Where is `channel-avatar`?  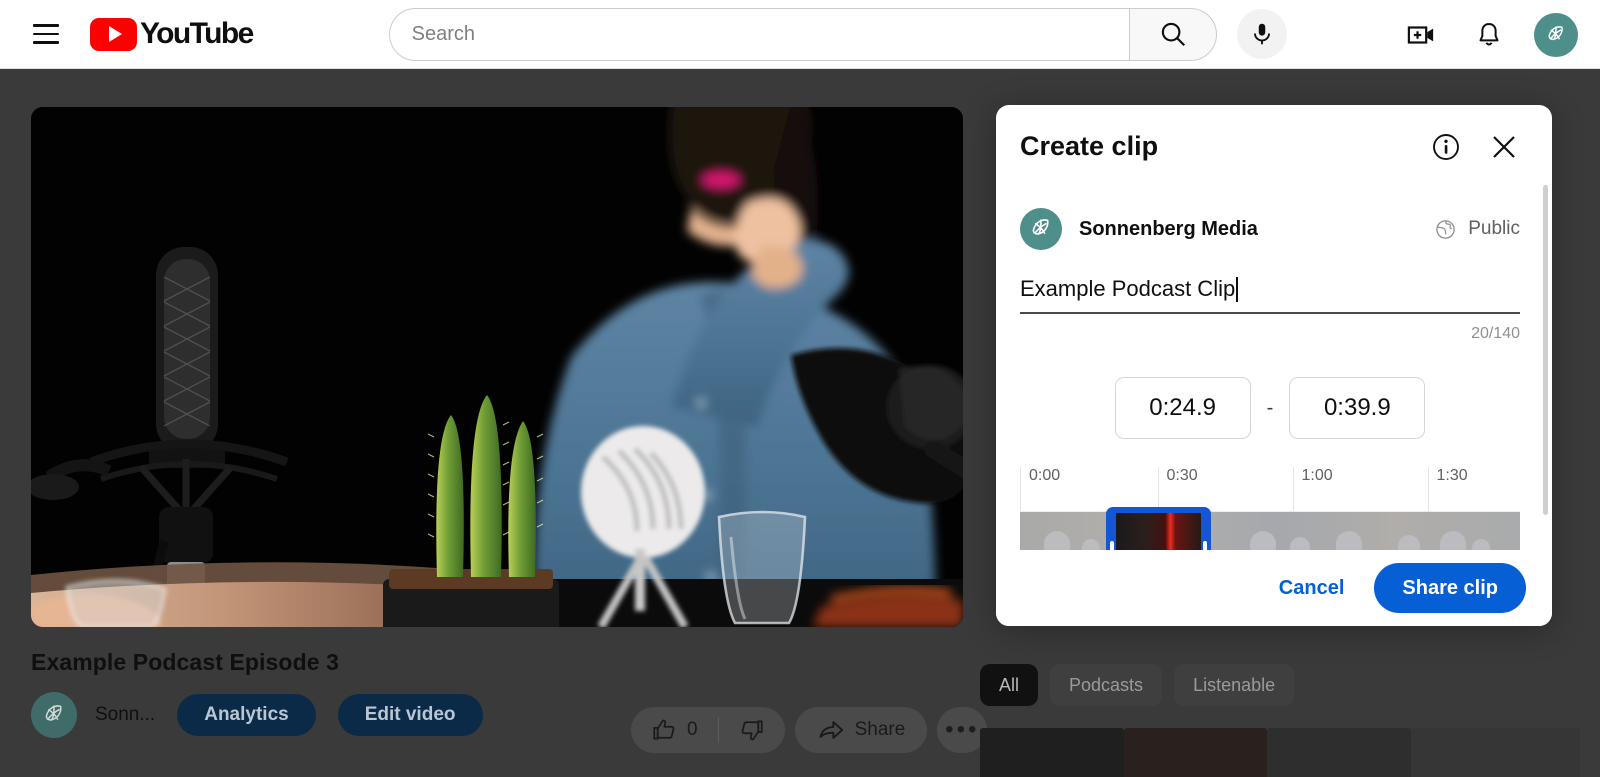 channel-avatar is located at coordinates (54, 715).